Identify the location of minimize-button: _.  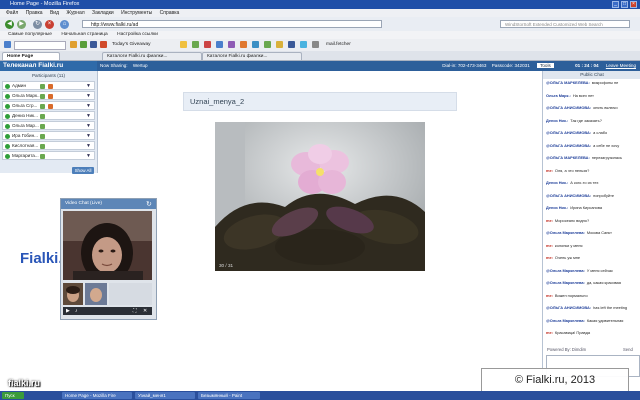
(615, 4).